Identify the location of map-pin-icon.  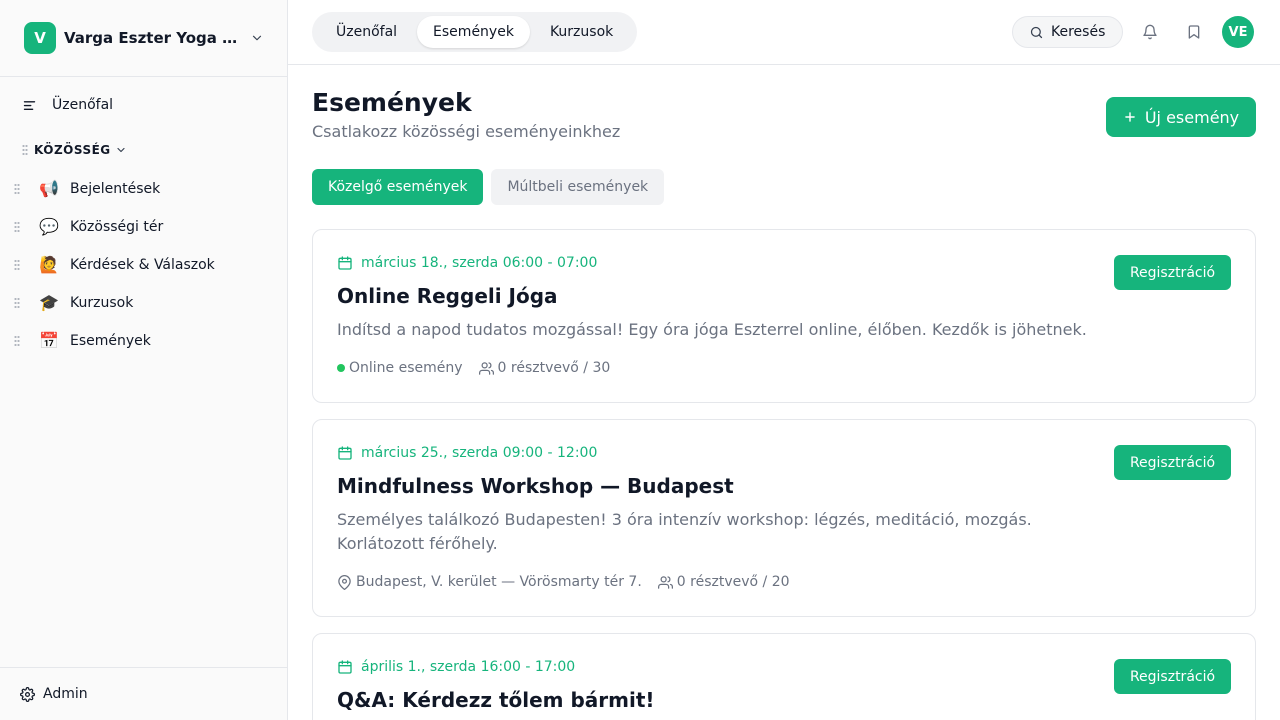
(344, 582).